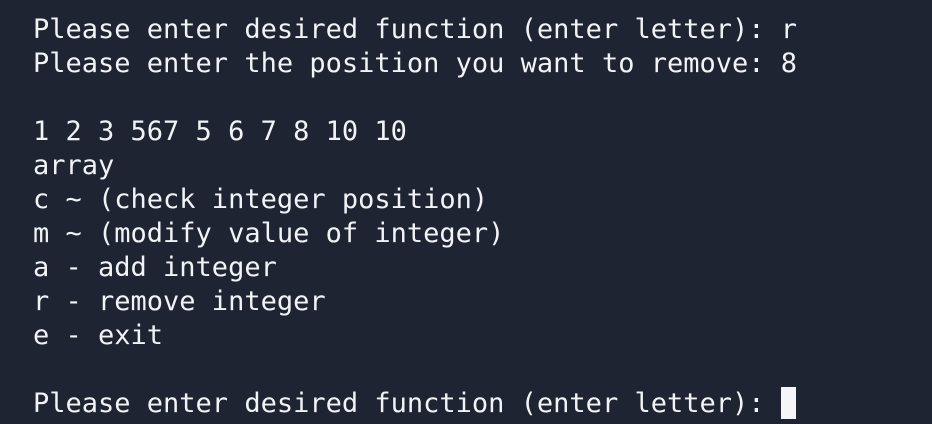 This screenshot has width=932, height=424. Describe the element at coordinates (179, 301) in the screenshot. I see `menu-option-remove: r - remove integer` at that location.